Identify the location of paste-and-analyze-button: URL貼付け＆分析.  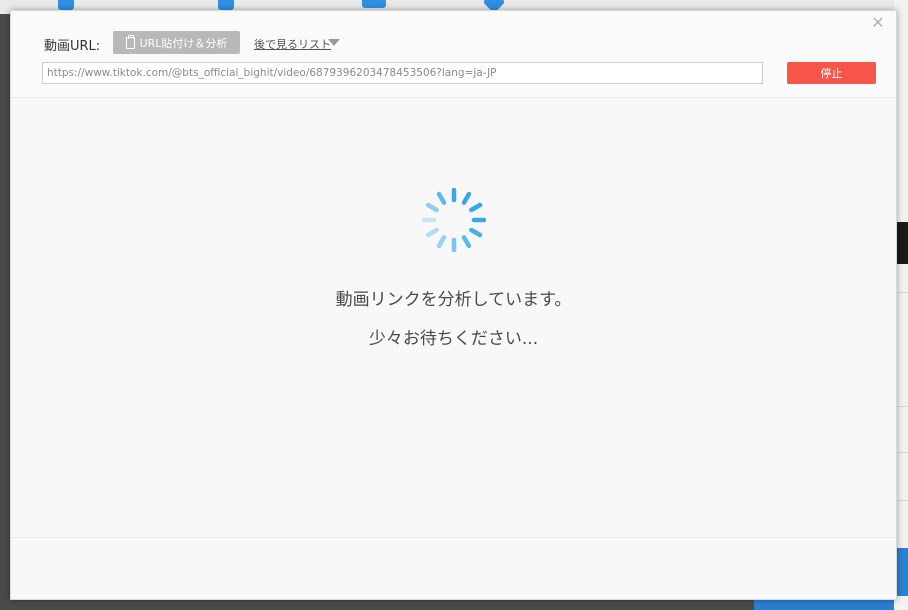
(176, 42).